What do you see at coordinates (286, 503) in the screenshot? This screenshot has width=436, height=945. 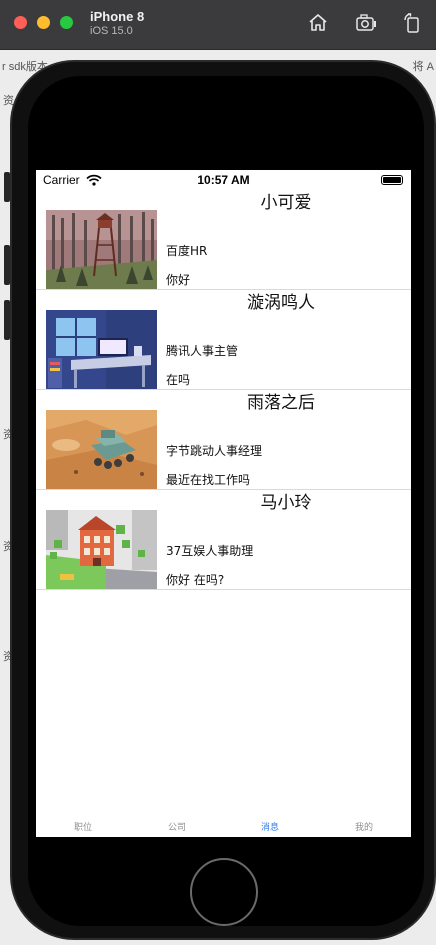 I see `contact-name: 马小玲` at bounding box center [286, 503].